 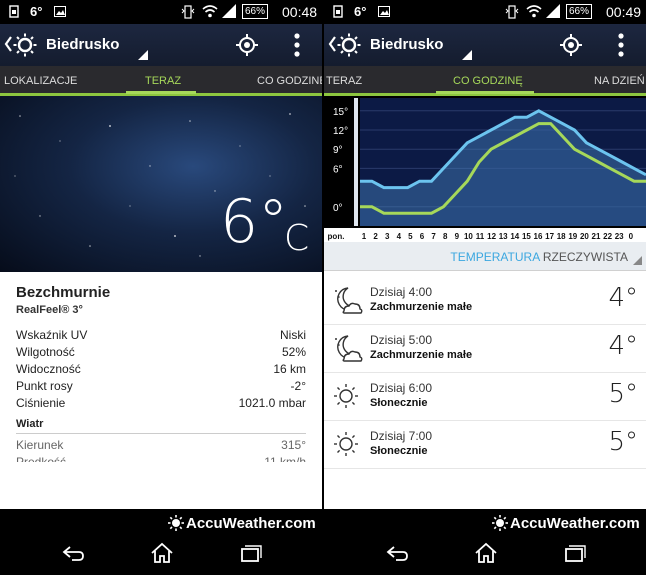 What do you see at coordinates (485, 45) in the screenshot?
I see `app-bar: Biedrusko` at bounding box center [485, 45].